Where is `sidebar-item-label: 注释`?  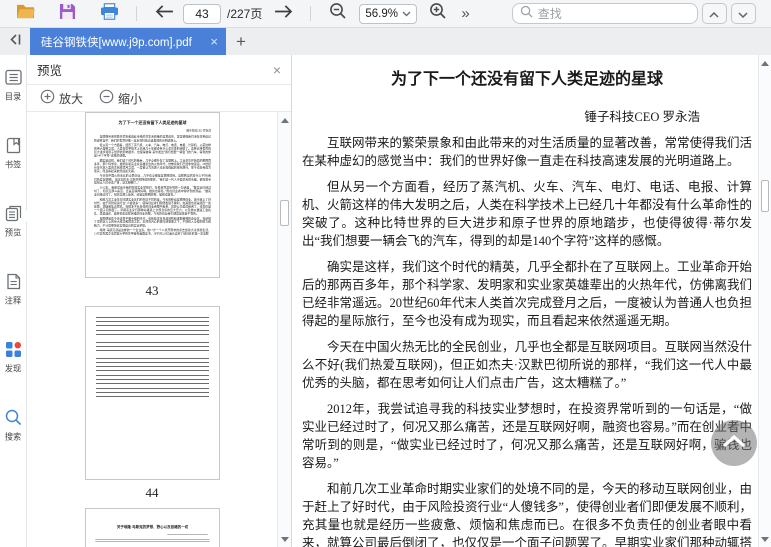 sidebar-item-label: 注释 is located at coordinates (13, 301).